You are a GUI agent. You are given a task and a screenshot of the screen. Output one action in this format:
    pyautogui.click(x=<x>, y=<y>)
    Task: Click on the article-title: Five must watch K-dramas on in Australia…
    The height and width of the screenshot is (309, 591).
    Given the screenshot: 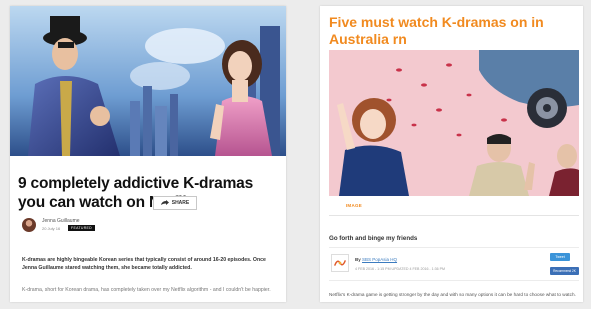 What is the action you would take?
    pyautogui.click(x=439, y=31)
    